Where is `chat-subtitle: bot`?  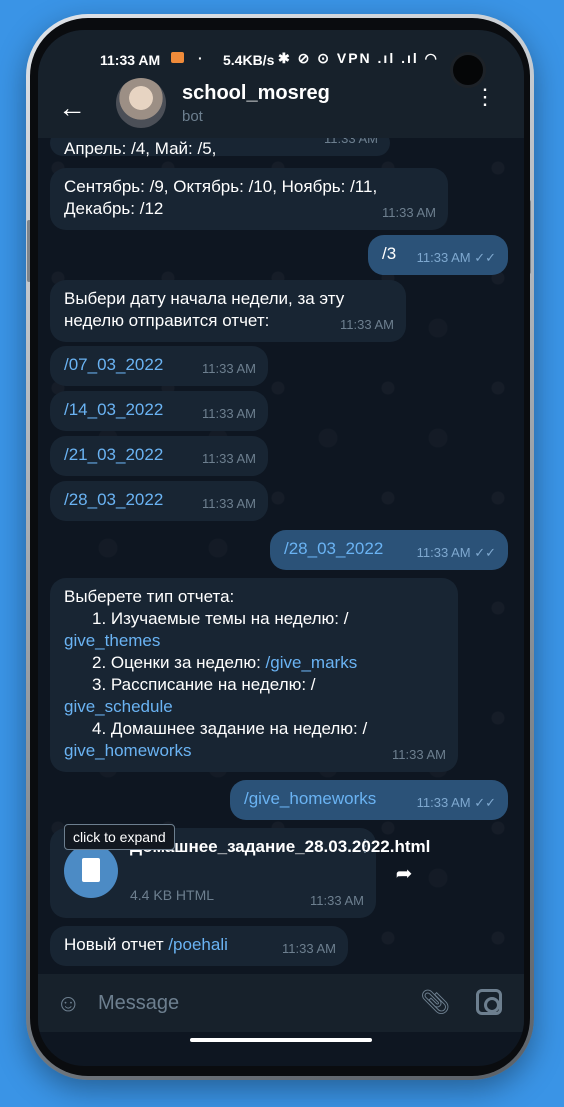
chat-subtitle: bot is located at coordinates (192, 116).